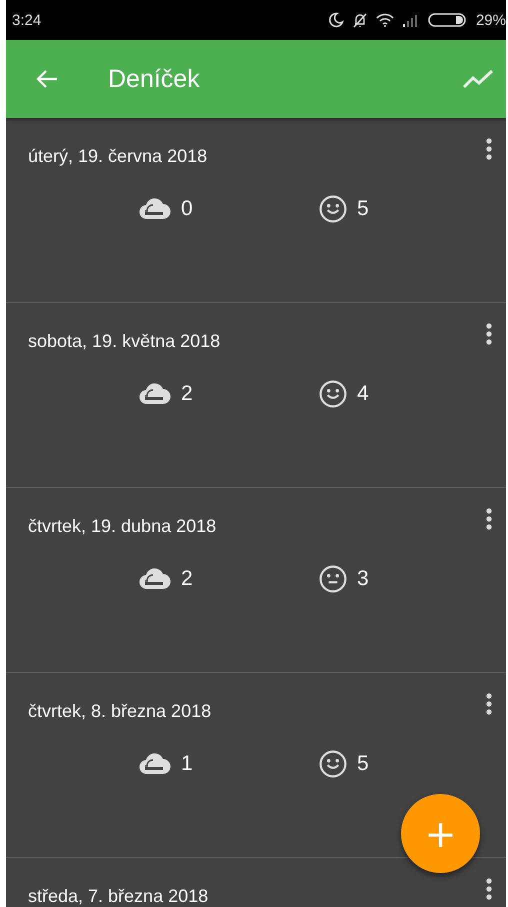 Image resolution: width=508 pixels, height=907 pixels. Describe the element at coordinates (124, 341) in the screenshot. I see `entry-date: sobota, 19. května 2018` at that location.